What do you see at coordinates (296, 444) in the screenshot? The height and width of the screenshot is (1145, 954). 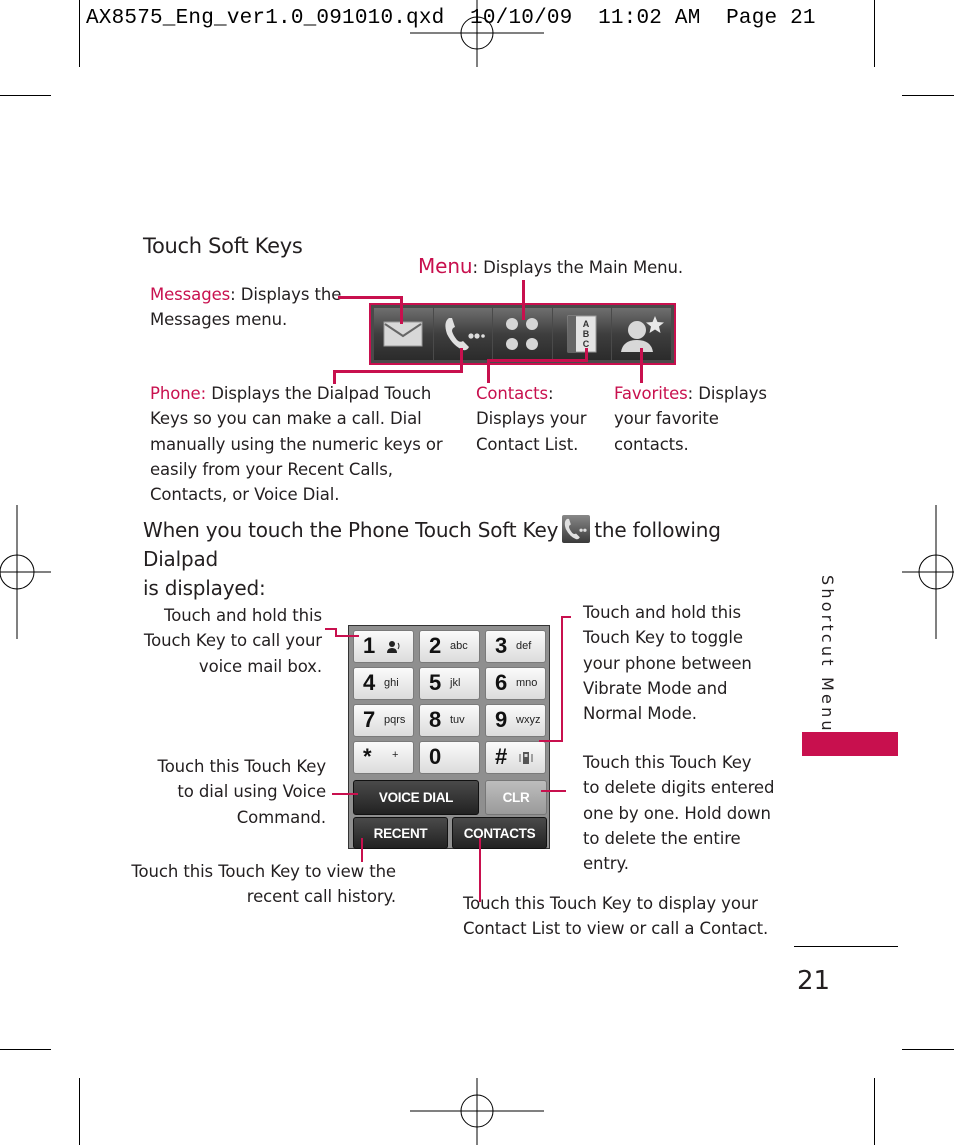 I see `phone-desc-3: manually using the numeric keys or` at bounding box center [296, 444].